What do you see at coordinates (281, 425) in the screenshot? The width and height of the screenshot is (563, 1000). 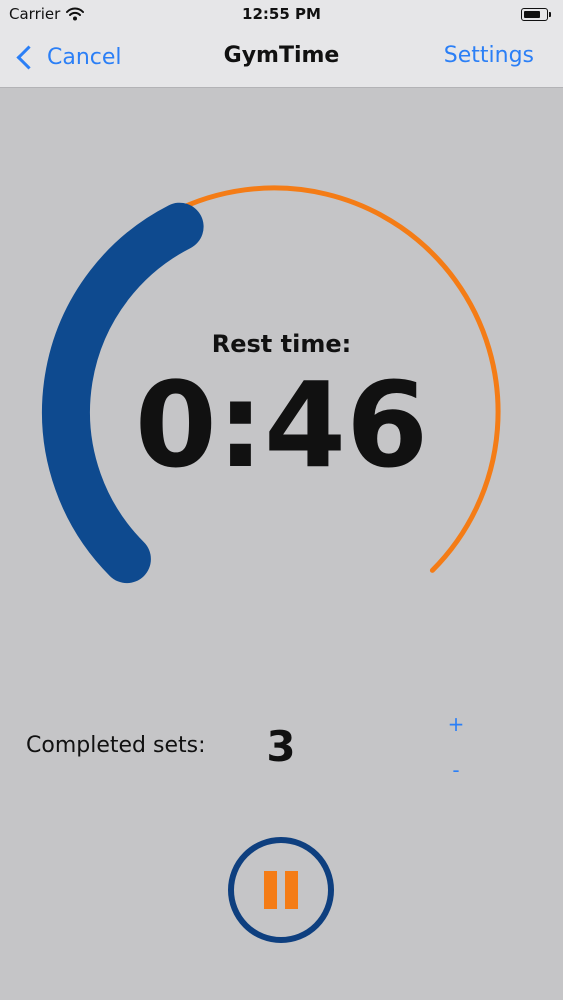 I see `rest-time-value: 0:46` at bounding box center [281, 425].